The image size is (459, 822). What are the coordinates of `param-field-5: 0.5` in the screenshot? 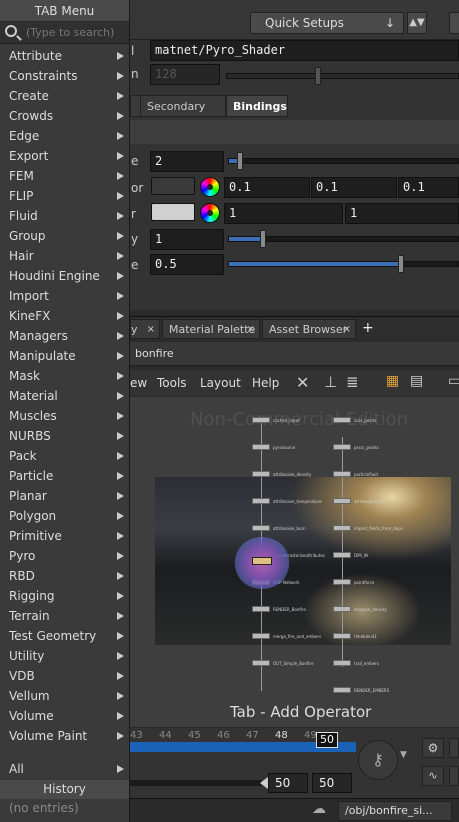 It's located at (187, 264).